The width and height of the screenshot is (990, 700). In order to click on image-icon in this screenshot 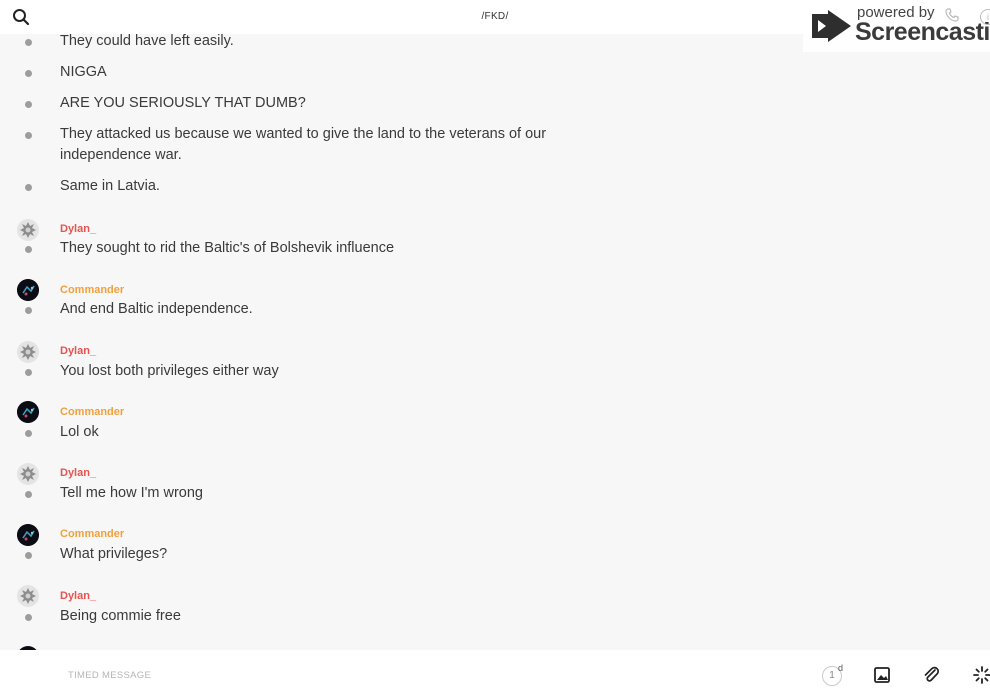, I will do `click(882, 675)`.